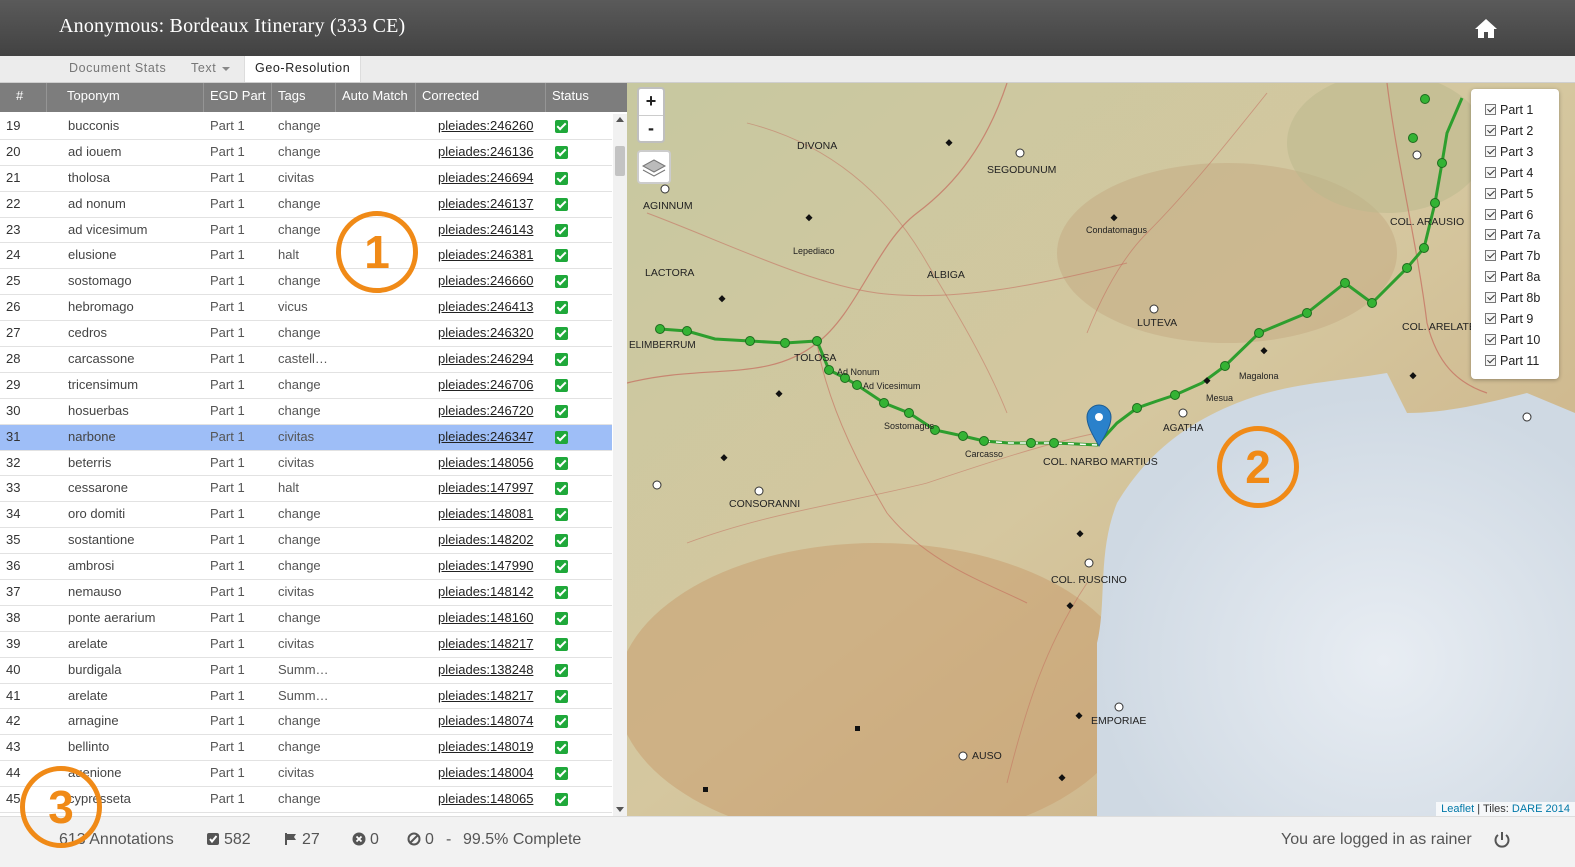 The height and width of the screenshot is (867, 1575). Describe the element at coordinates (1509, 173) in the screenshot. I see `legend-item-part-4: Part 4` at that location.